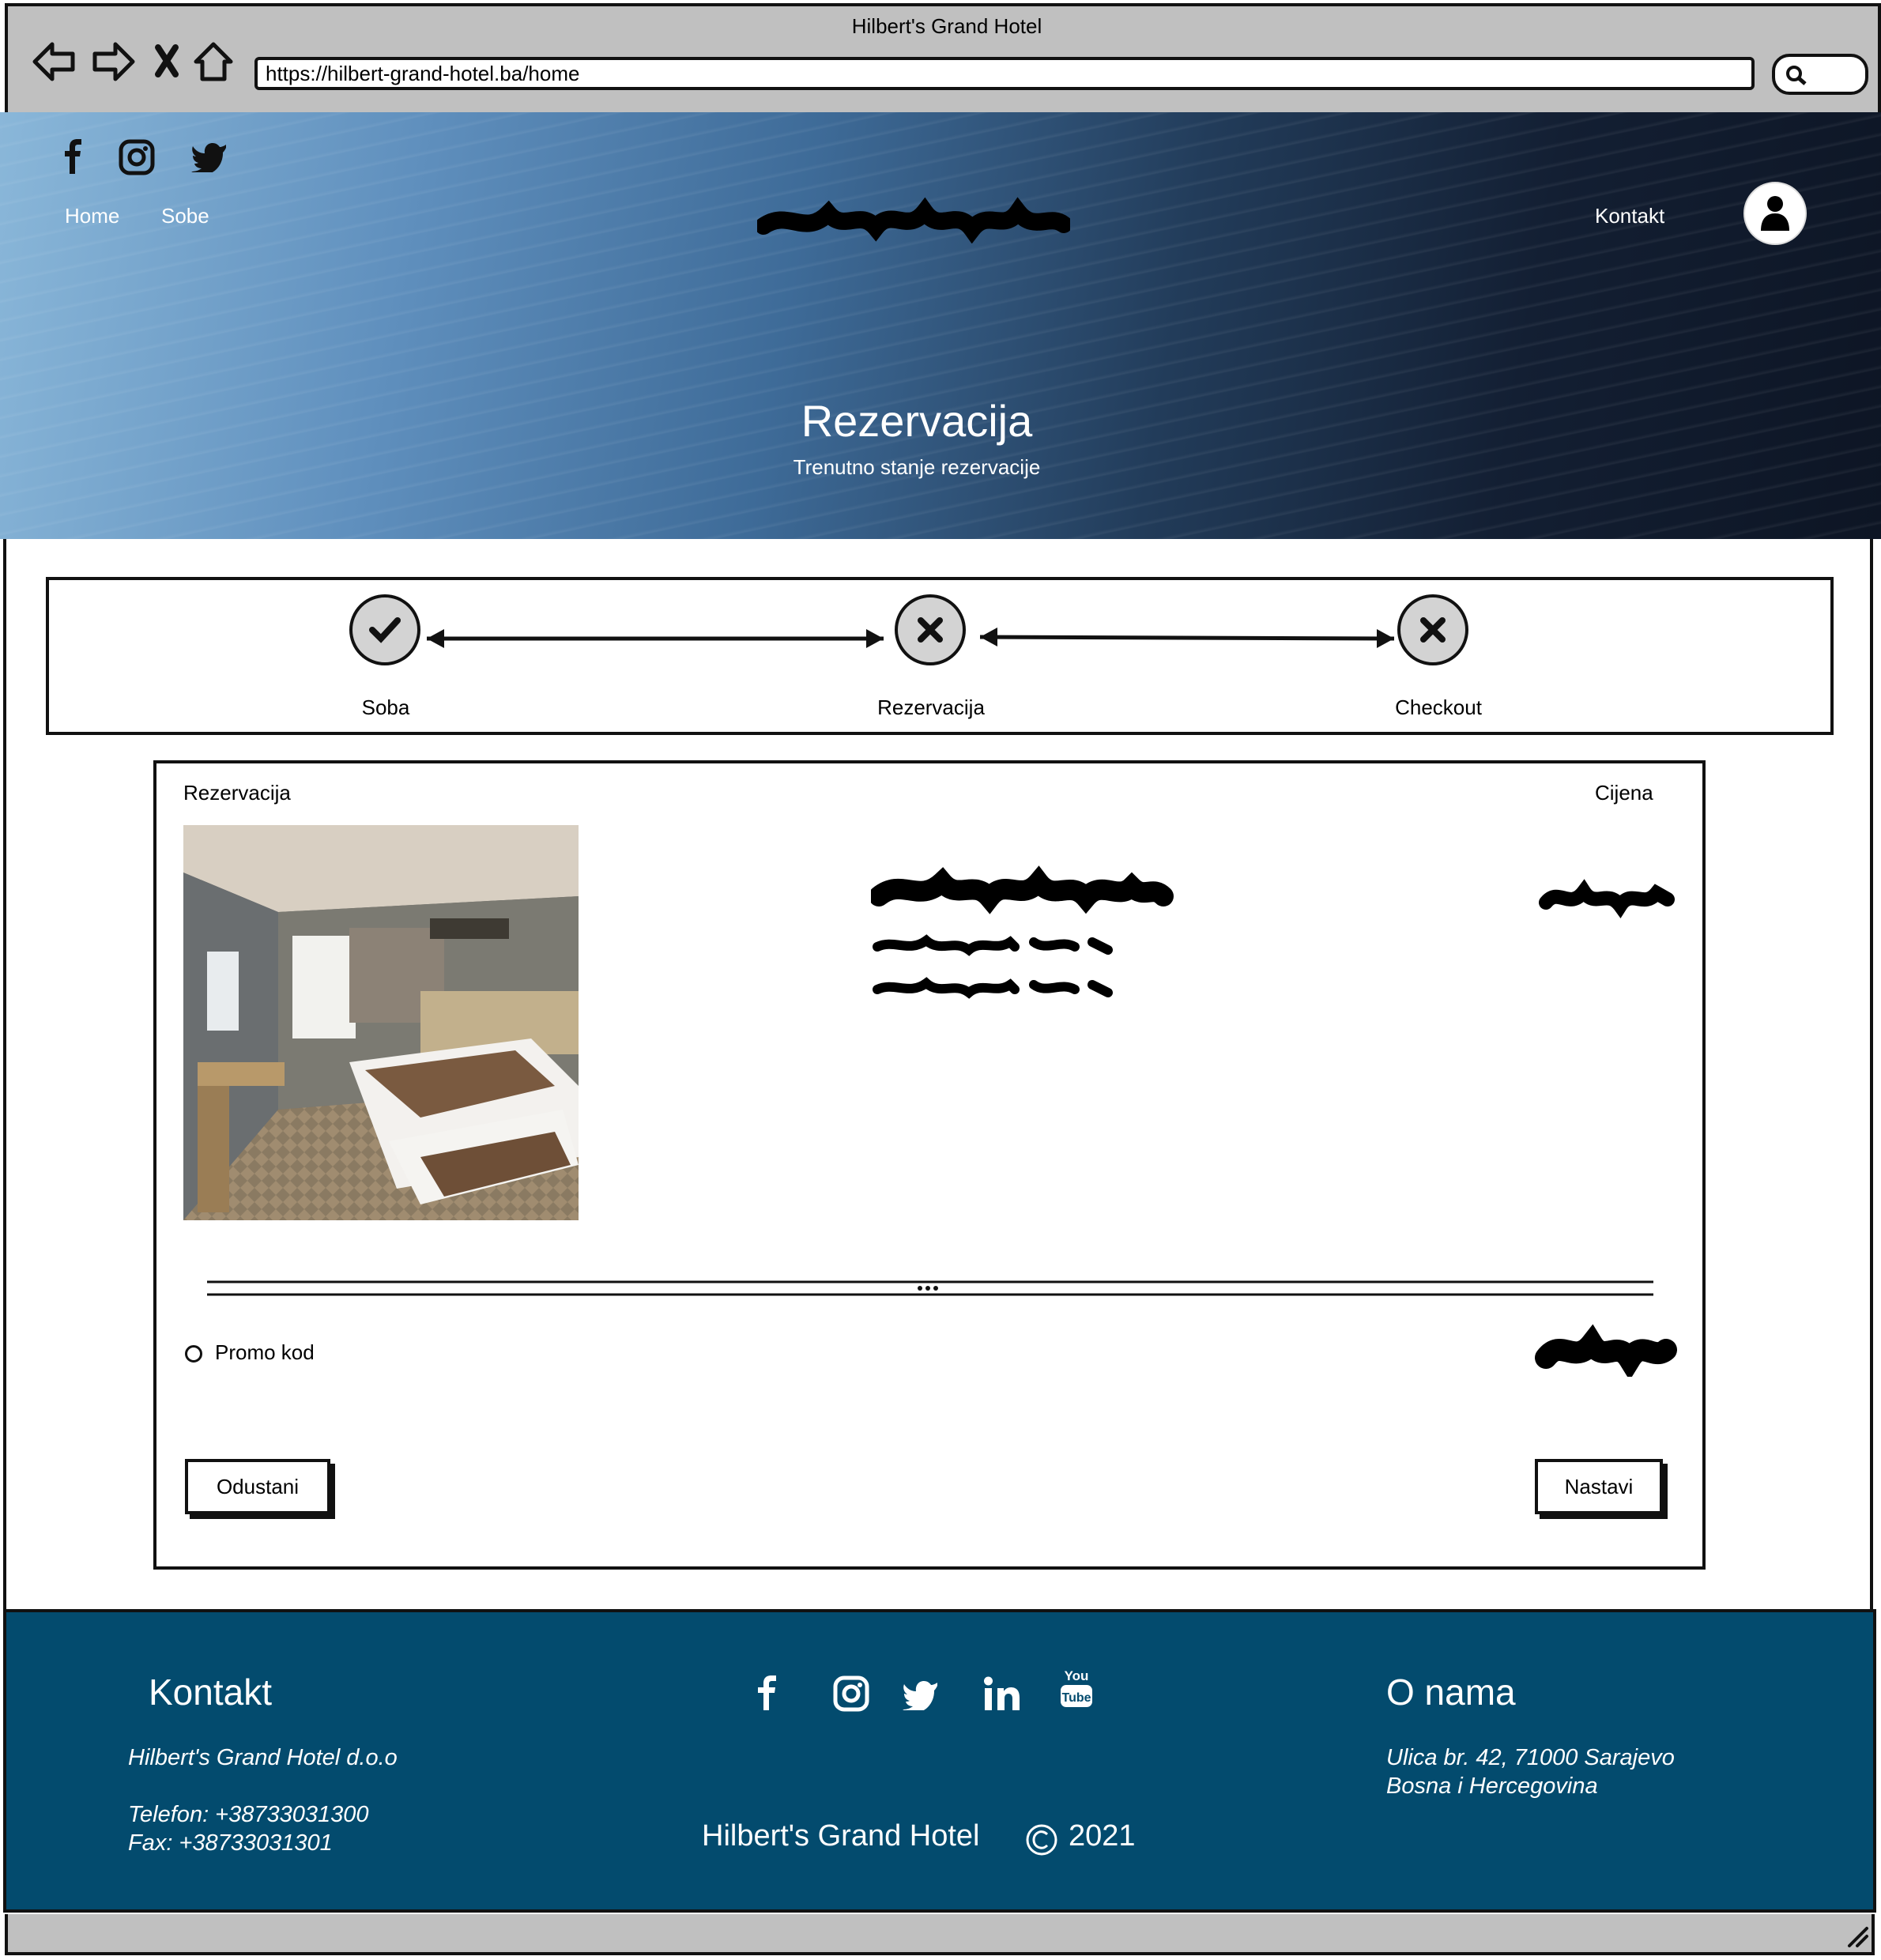 This screenshot has width=1881, height=1960. I want to click on nav-controls, so click(132, 61).